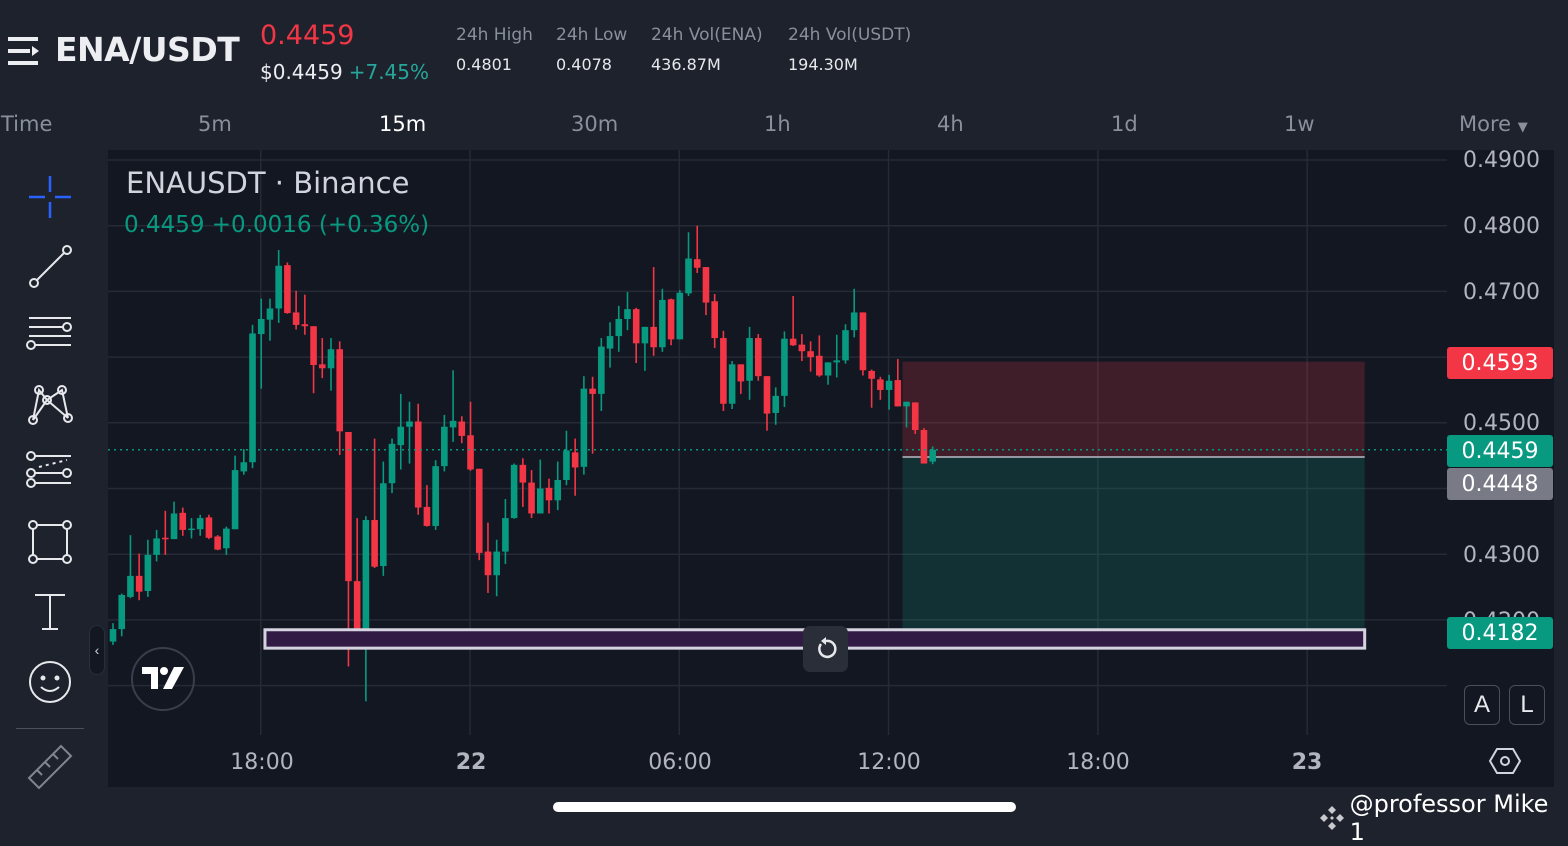 The height and width of the screenshot is (846, 1568). Describe the element at coordinates (268, 183) in the screenshot. I see `chart-symbol-legend: ENAUSDT · Binance` at that location.